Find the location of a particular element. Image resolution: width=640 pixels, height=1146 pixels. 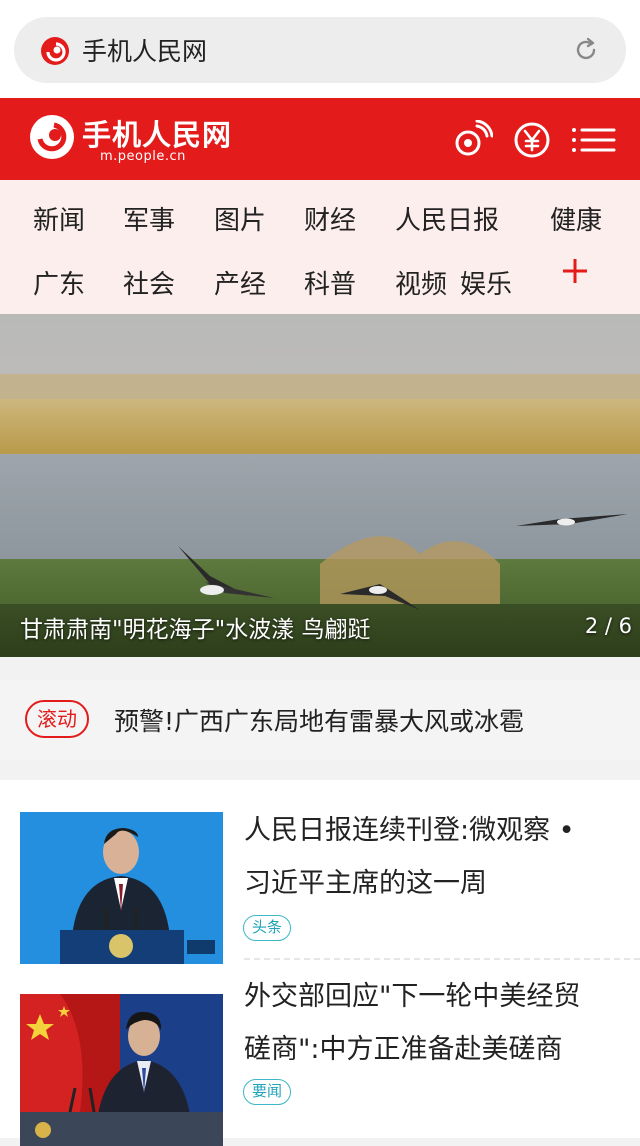

channel-item: 图片 is located at coordinates (240, 218).